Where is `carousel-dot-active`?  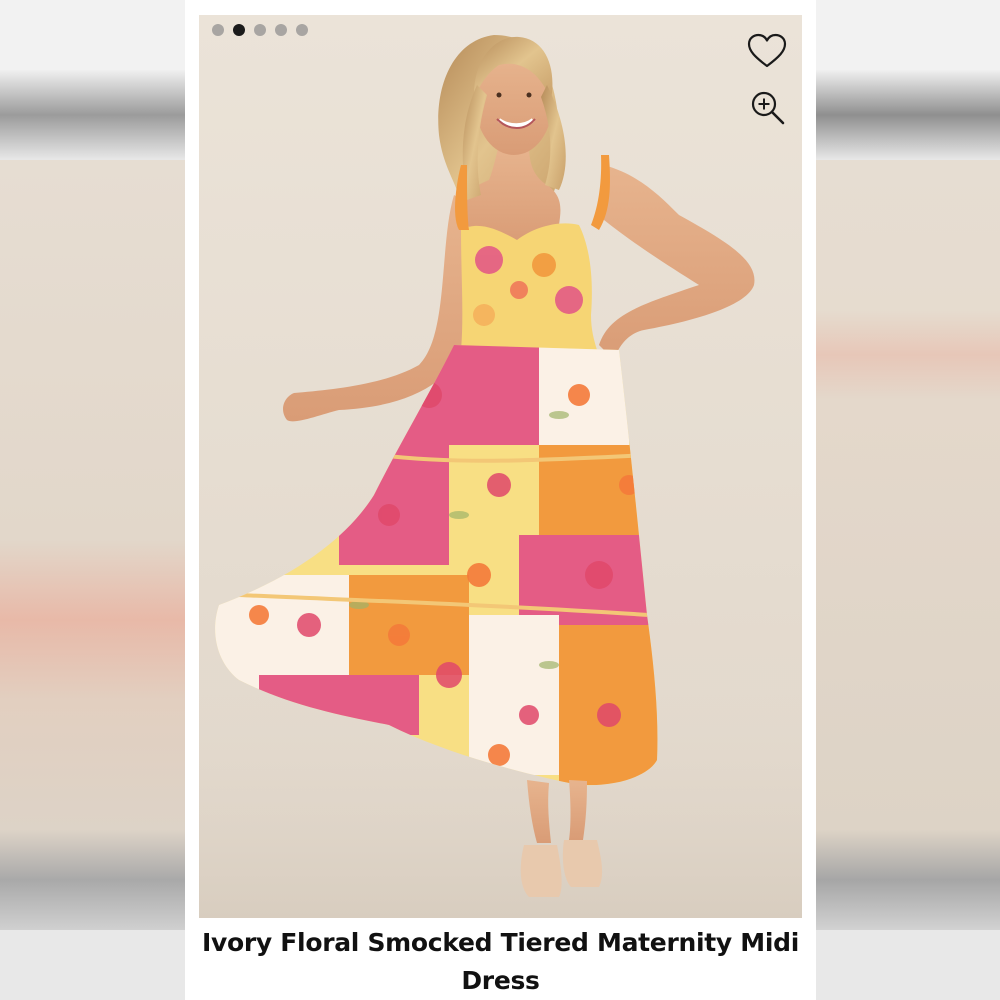 carousel-dot-active is located at coordinates (239, 30).